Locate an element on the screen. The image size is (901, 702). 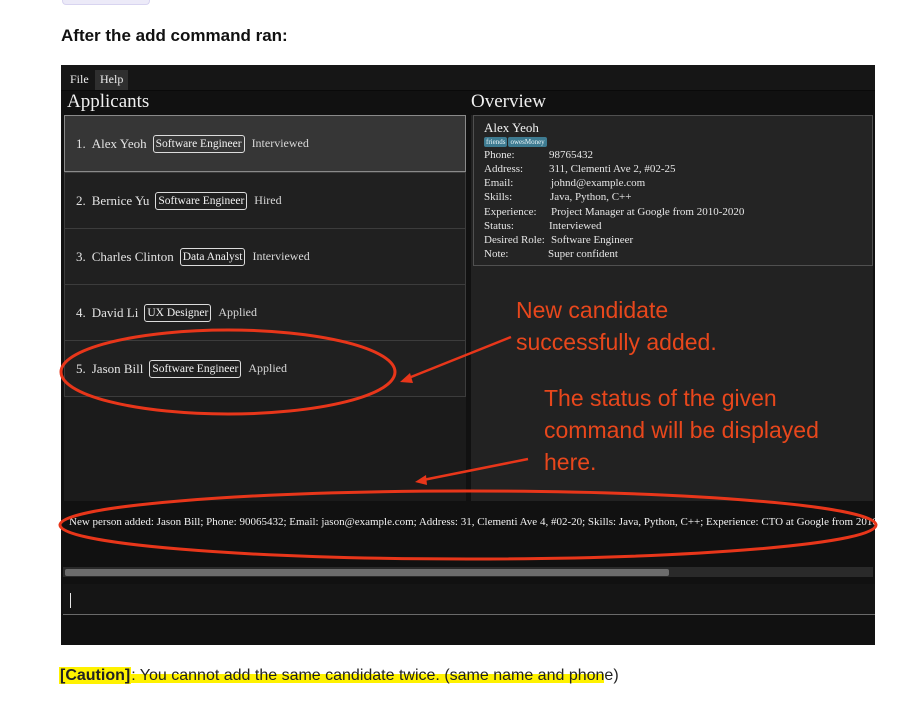
tag: owesMoney is located at coordinates (527, 142).